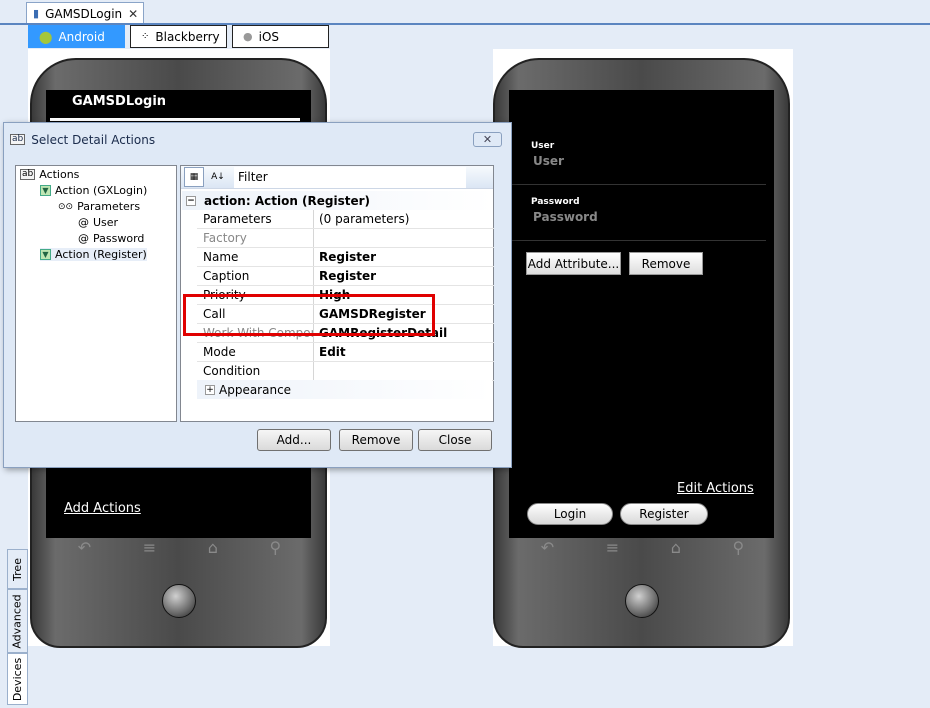 The image size is (930, 708). I want to click on category-action-register: − action: Action (Register), so click(337, 200).